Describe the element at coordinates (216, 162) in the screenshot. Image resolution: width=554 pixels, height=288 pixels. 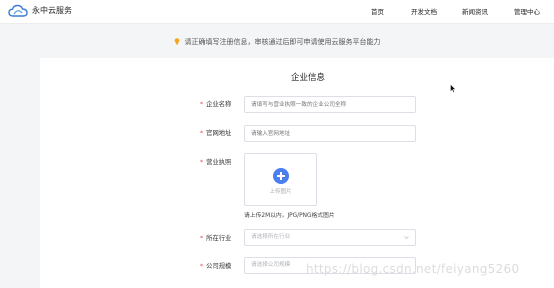
I see `license-label: * 营业执照` at that location.